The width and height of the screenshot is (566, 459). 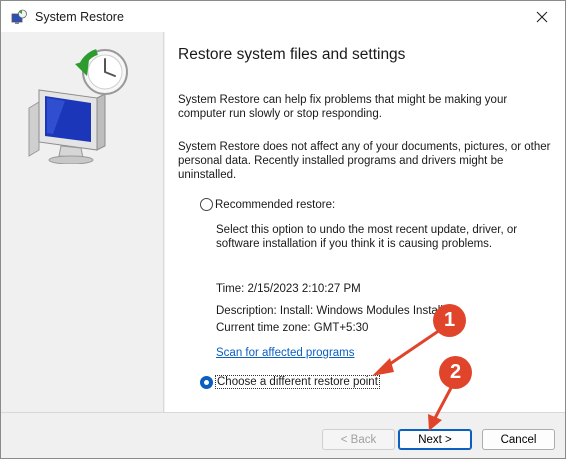 What do you see at coordinates (78, 106) in the screenshot?
I see `restore-monitor-illustration` at bounding box center [78, 106].